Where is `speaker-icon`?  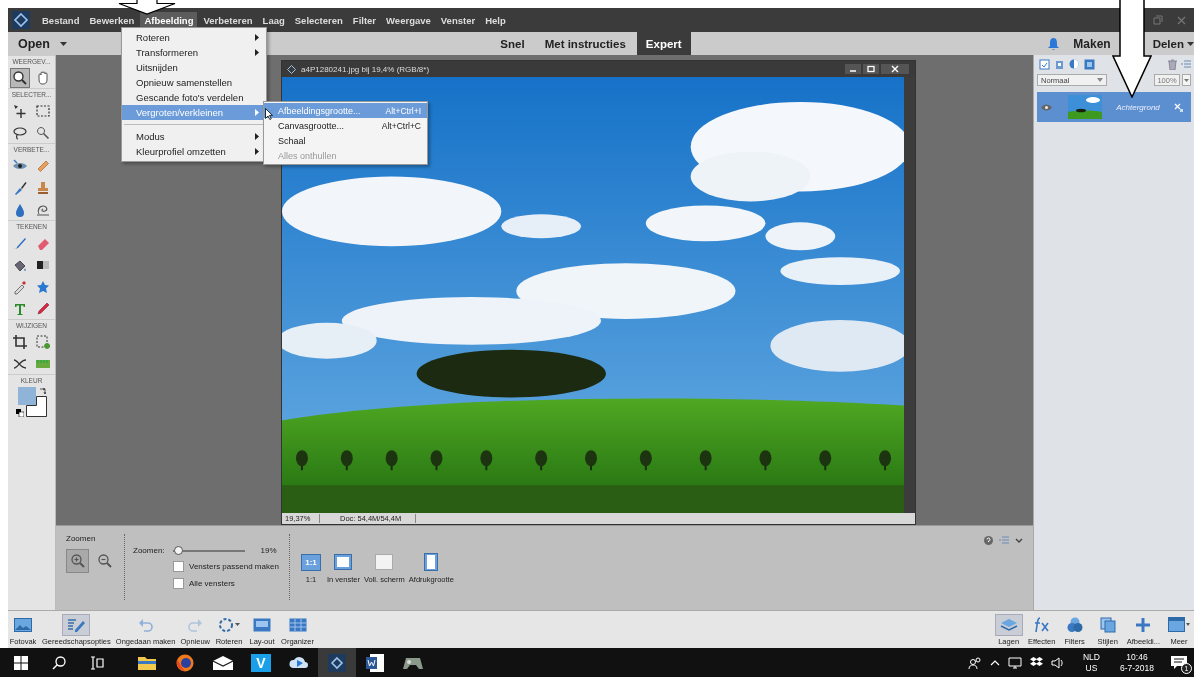 speaker-icon is located at coordinates (1057, 662).